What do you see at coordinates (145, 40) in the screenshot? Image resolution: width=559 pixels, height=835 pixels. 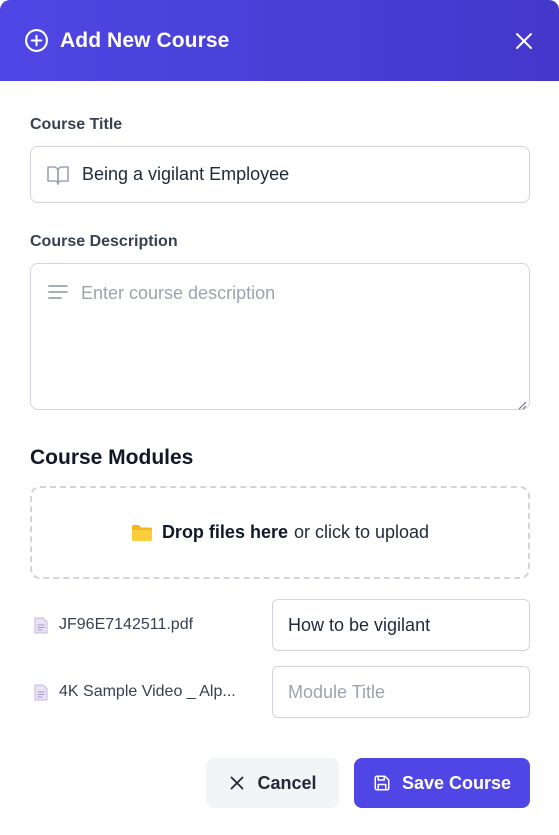 I see `modal-title: Add New Course` at bounding box center [145, 40].